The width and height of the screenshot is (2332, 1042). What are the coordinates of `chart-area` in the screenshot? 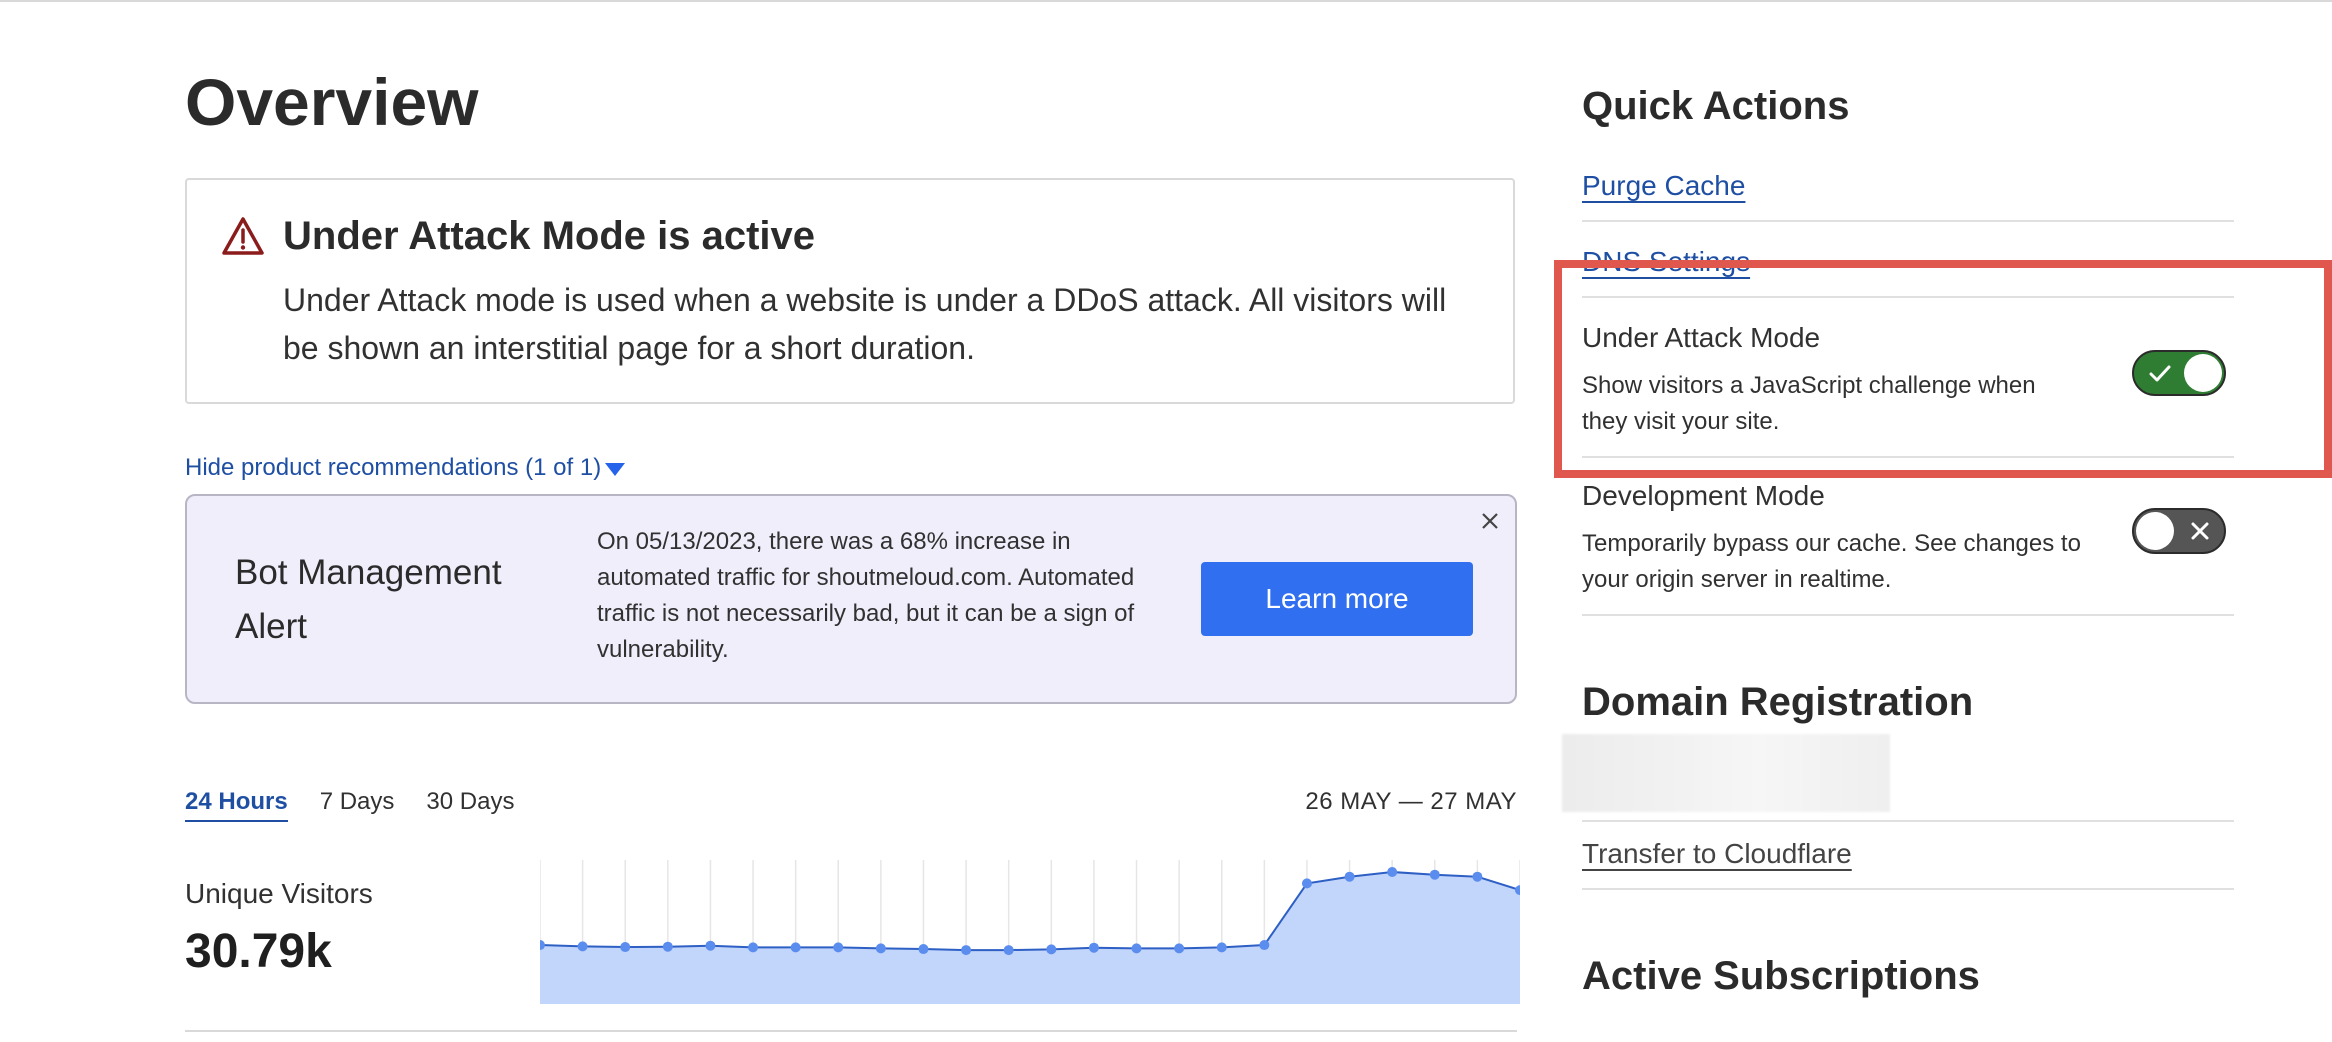 It's located at (1030, 938).